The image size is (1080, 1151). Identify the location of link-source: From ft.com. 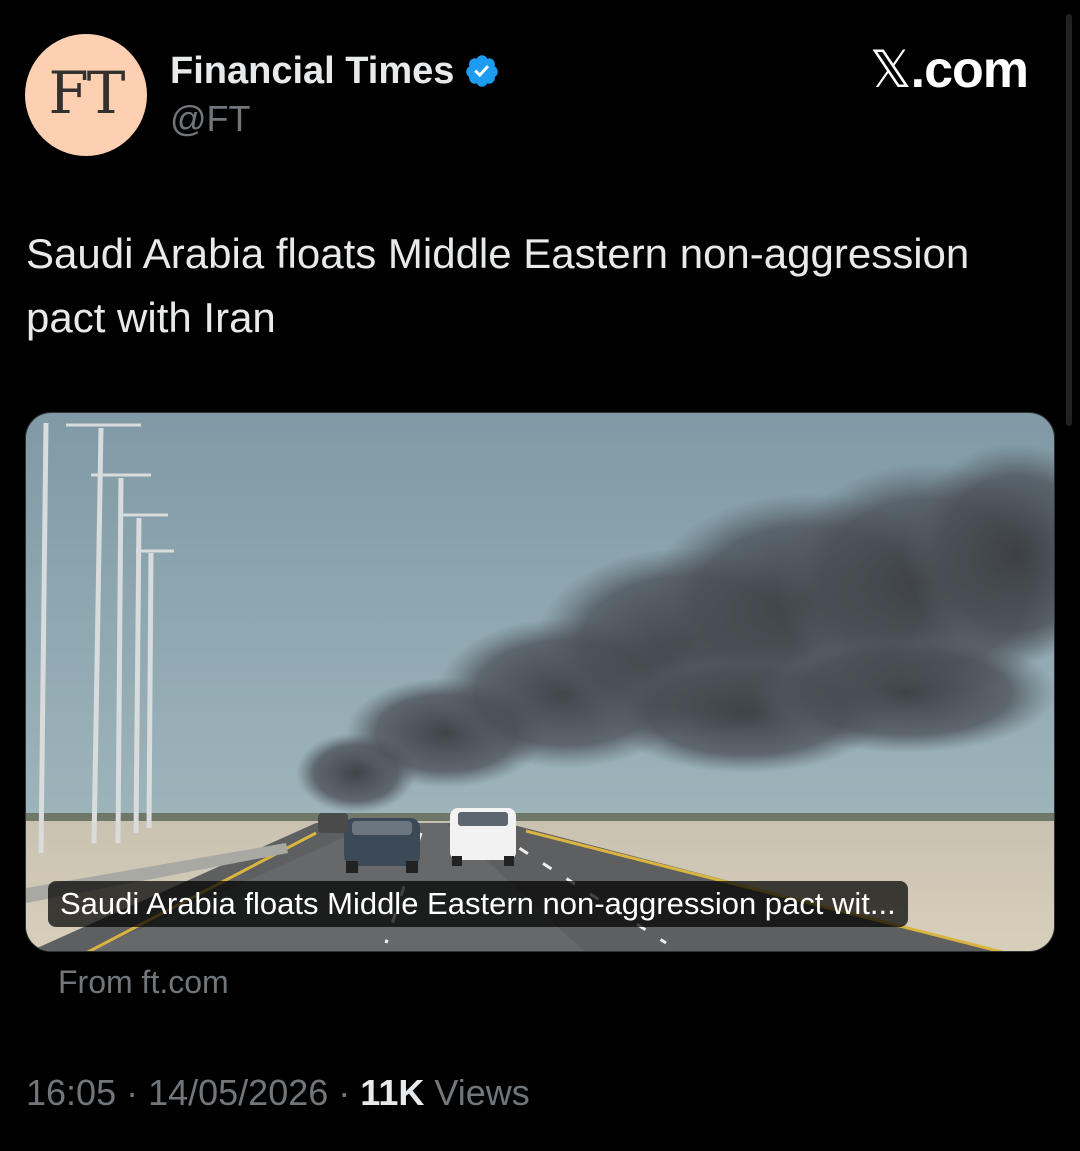
(143, 982).